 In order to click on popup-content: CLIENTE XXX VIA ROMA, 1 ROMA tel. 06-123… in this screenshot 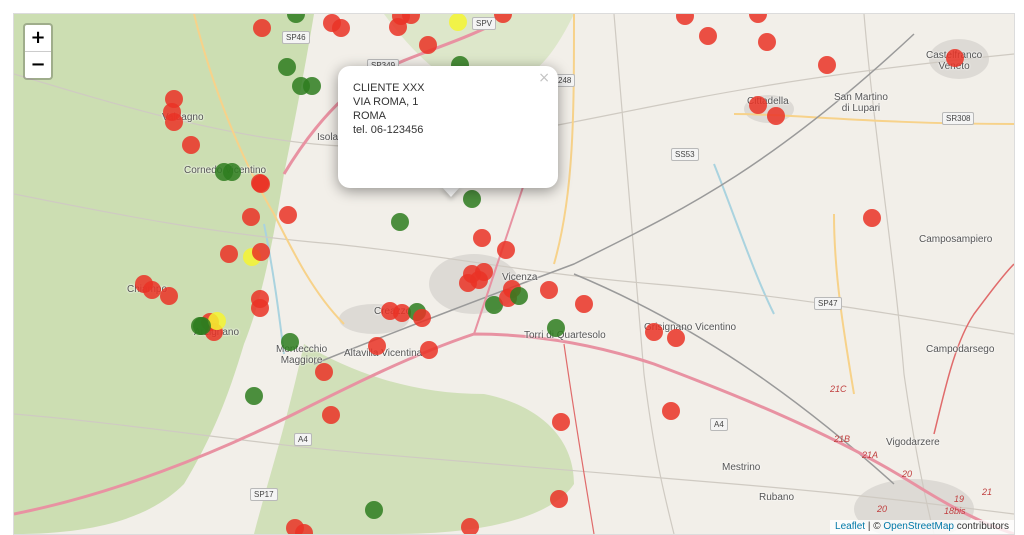, I will do `click(389, 109)`.